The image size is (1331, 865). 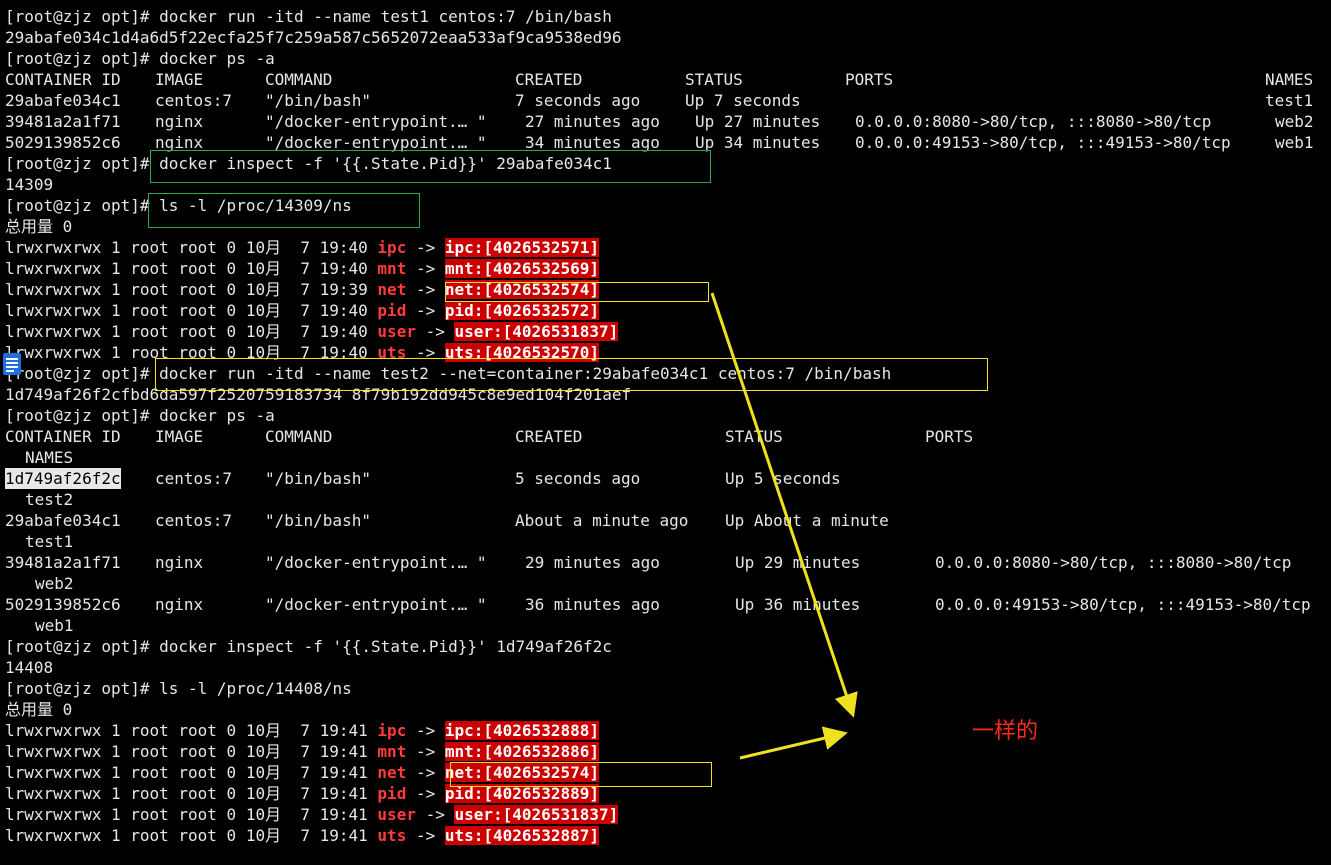 I want to click on document-icon, so click(x=12, y=364).